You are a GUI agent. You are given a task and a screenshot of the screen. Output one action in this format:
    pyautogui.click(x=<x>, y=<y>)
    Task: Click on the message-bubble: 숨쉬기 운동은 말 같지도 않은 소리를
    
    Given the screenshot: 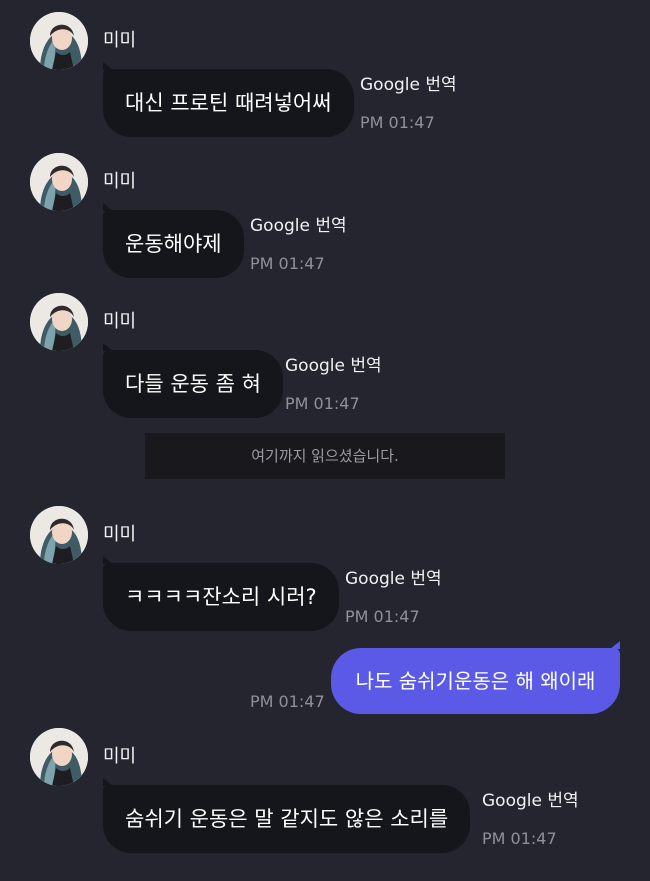 What is the action you would take?
    pyautogui.click(x=287, y=815)
    